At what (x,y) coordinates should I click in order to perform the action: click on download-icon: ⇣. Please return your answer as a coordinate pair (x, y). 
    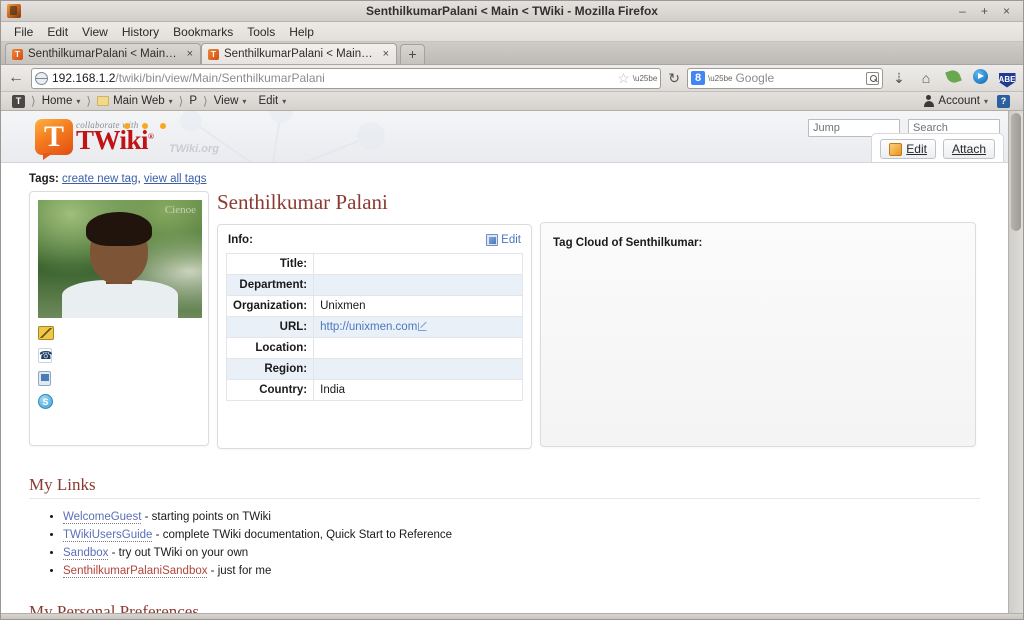
    Looking at the image, I should click on (899, 78).